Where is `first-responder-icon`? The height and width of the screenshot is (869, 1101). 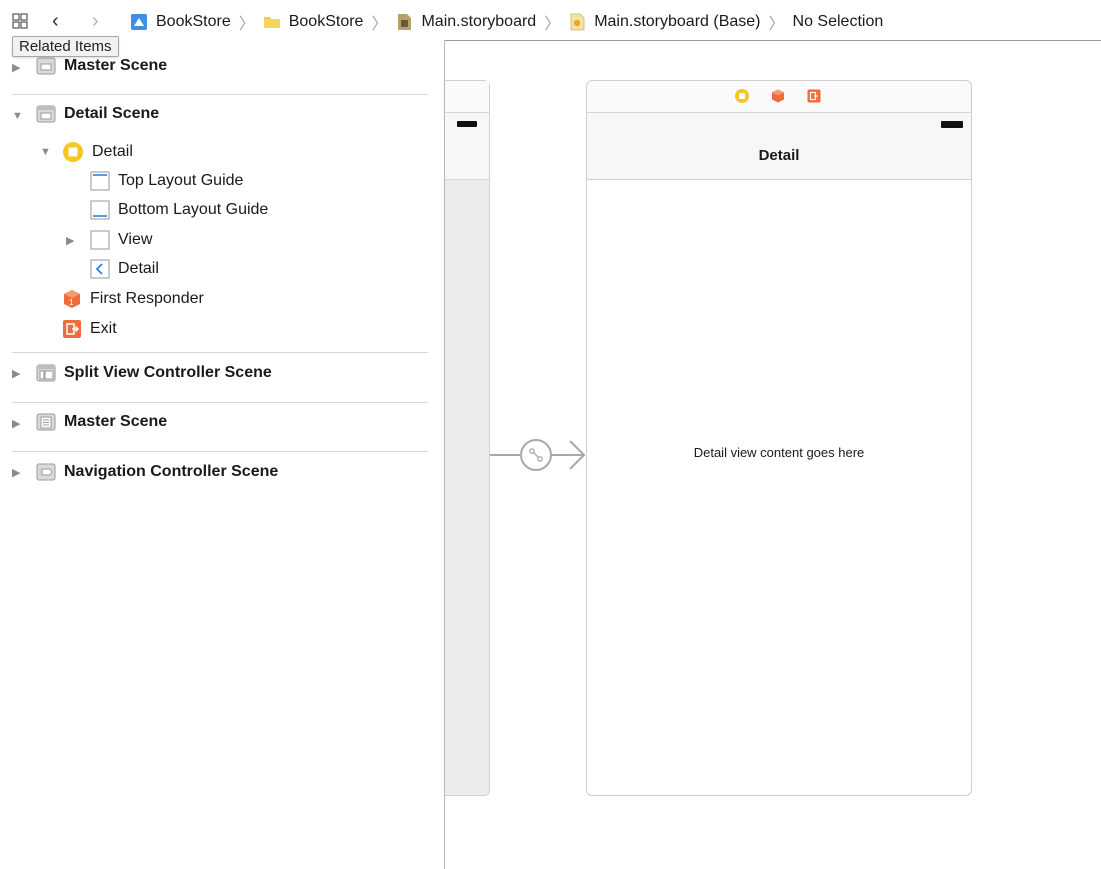
first-responder-icon is located at coordinates (778, 96).